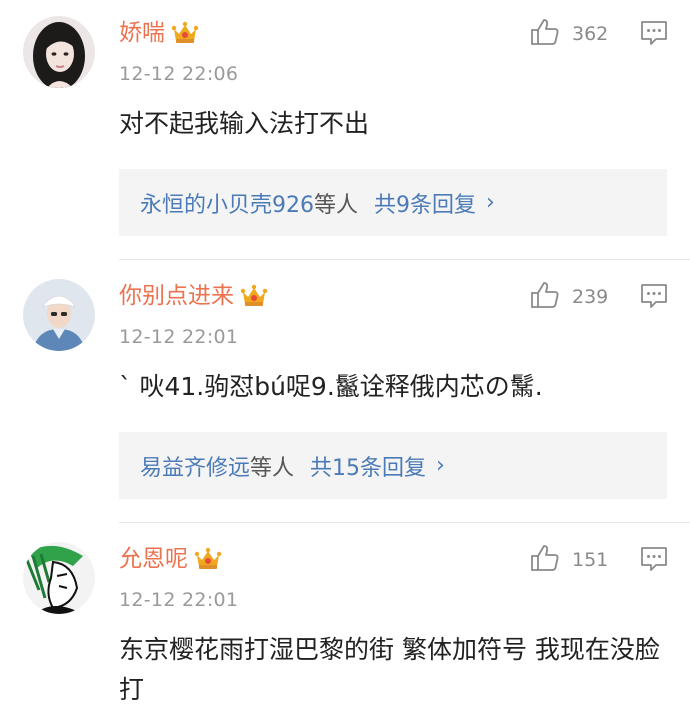 The width and height of the screenshot is (690, 727). Describe the element at coordinates (389, 669) in the screenshot. I see `comment-text: 东京樱花雨打湿巴黎的街 繁体加符号 我现在没脸打` at that location.